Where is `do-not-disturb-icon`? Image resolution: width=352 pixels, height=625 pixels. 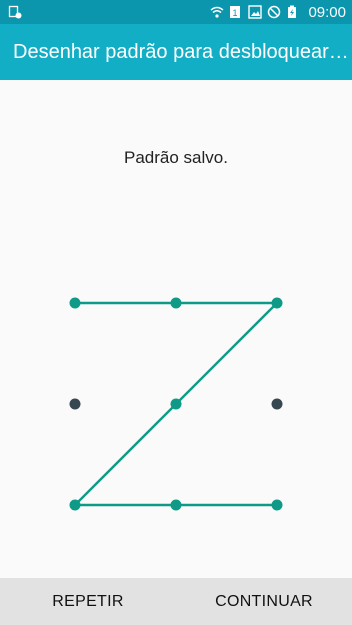 do-not-disturb-icon is located at coordinates (274, 12).